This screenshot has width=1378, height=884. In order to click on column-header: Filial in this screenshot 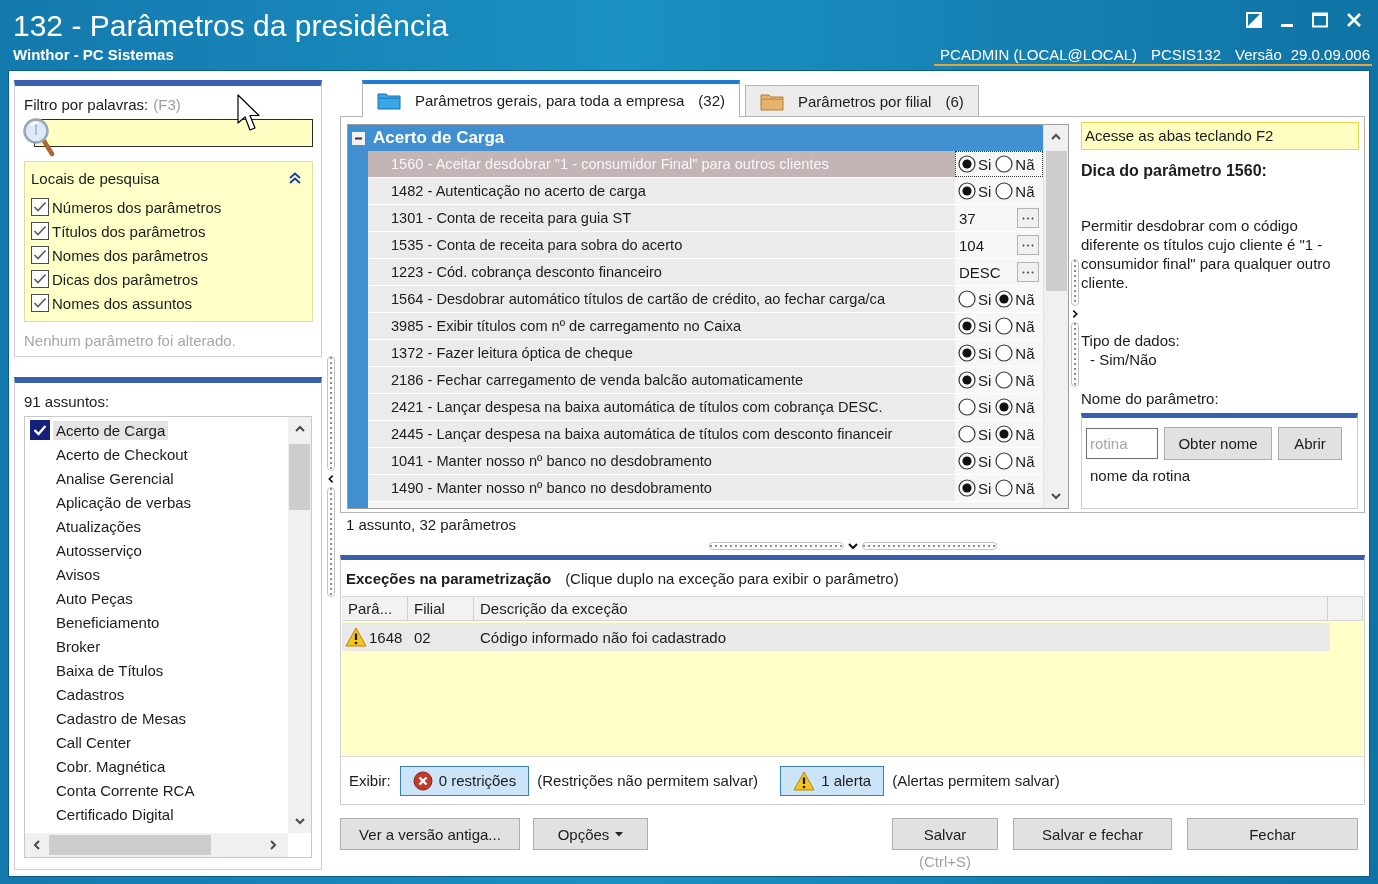, I will do `click(441, 608)`.